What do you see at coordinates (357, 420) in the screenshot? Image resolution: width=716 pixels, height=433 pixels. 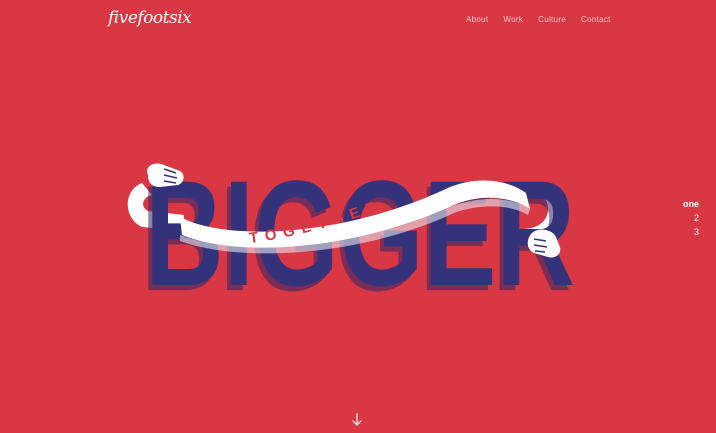 I see `arrow-down-icon` at bounding box center [357, 420].